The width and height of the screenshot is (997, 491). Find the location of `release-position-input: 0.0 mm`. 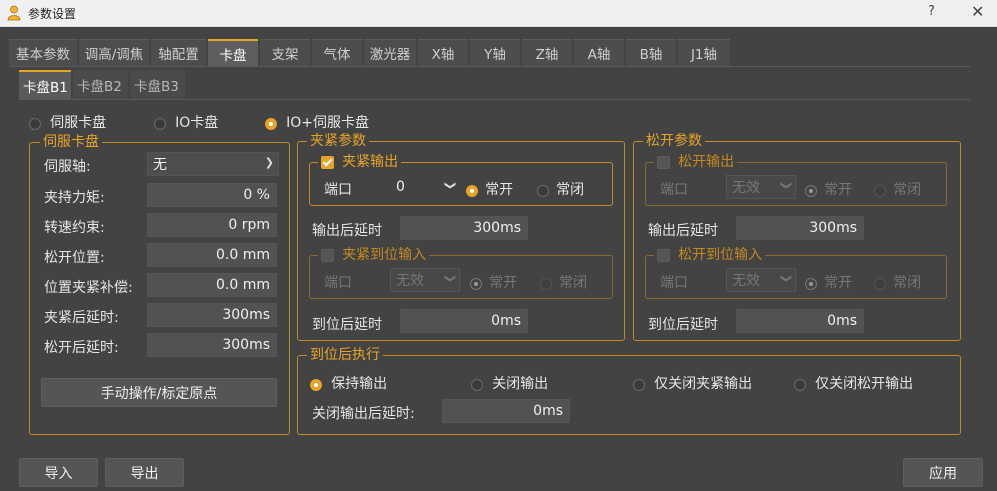

release-position-input: 0.0 mm is located at coordinates (212, 255).